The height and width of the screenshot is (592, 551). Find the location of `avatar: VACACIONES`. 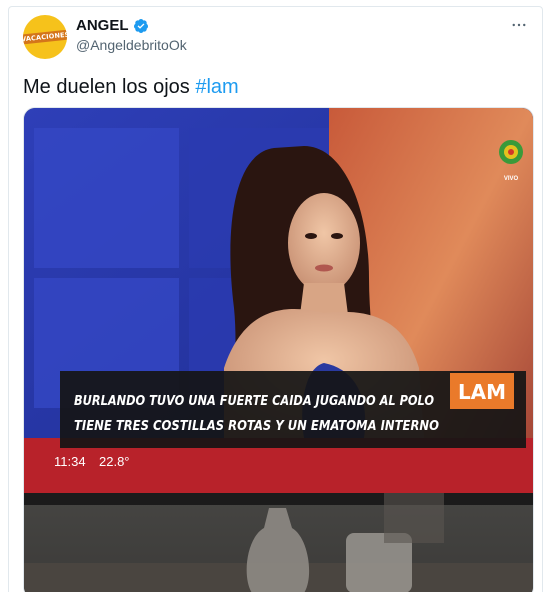

avatar: VACACIONES is located at coordinates (45, 37).